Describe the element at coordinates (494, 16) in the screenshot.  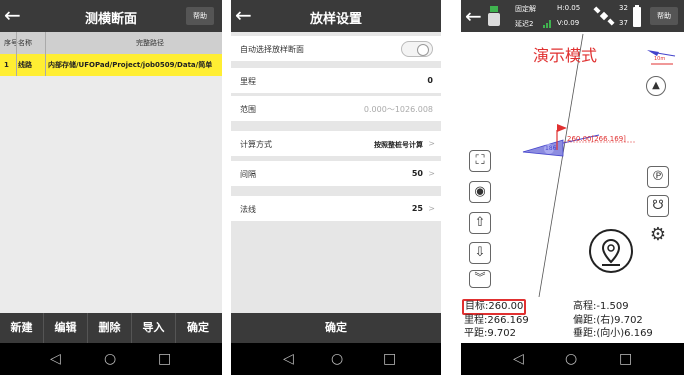
I see `gnss-receiver-icon` at that location.